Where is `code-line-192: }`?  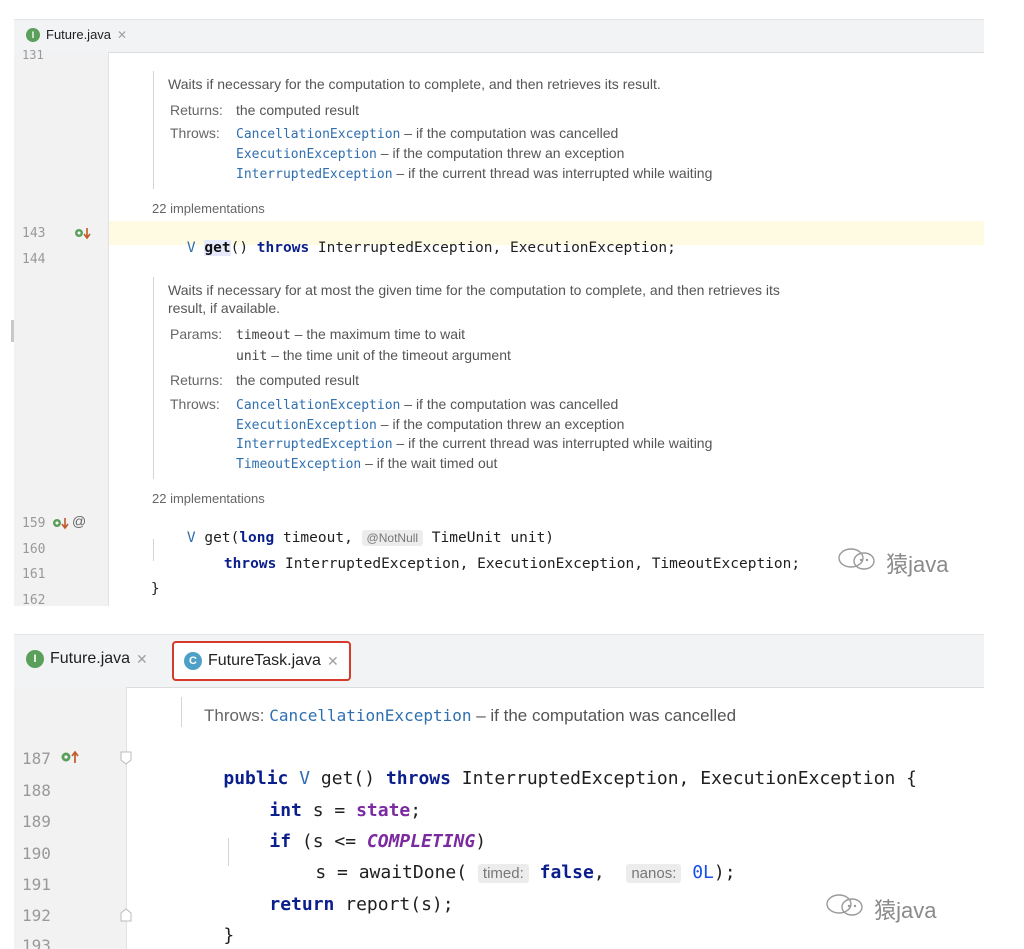 code-line-192: } is located at coordinates (207, 926).